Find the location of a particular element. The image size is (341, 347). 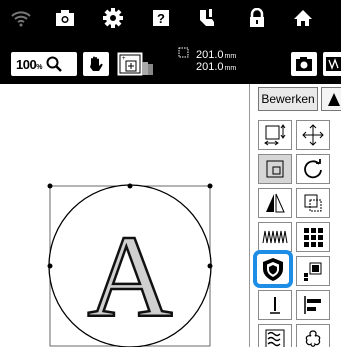

embroidery-foot-icon is located at coordinates (207, 18).